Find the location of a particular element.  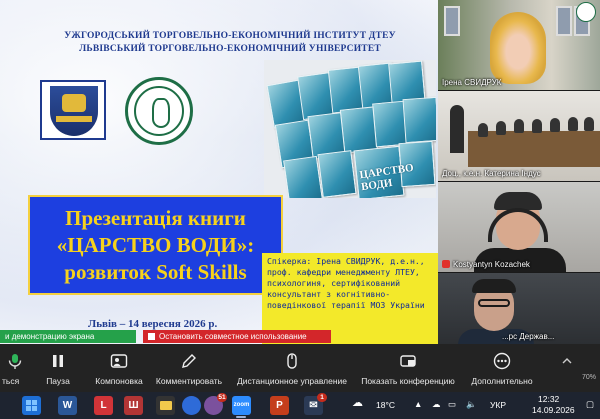

word-app-icon: W is located at coordinates (67, 405).